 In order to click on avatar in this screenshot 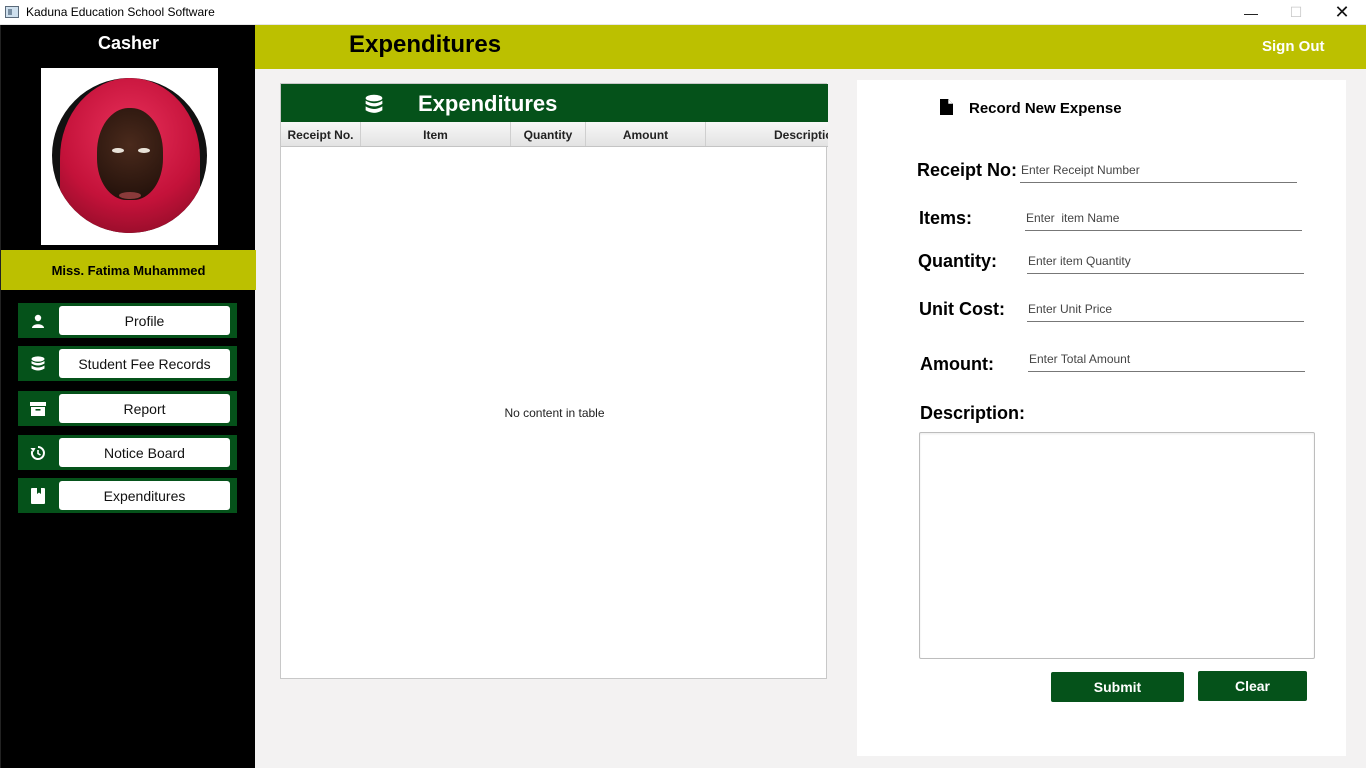, I will do `click(129, 155)`.